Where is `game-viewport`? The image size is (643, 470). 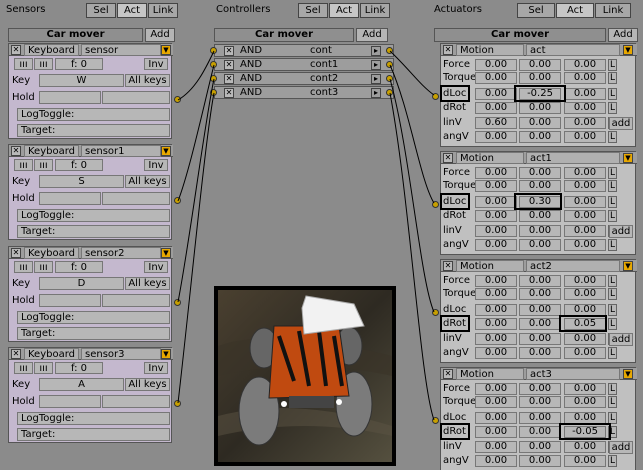
game-viewport is located at coordinates (305, 376).